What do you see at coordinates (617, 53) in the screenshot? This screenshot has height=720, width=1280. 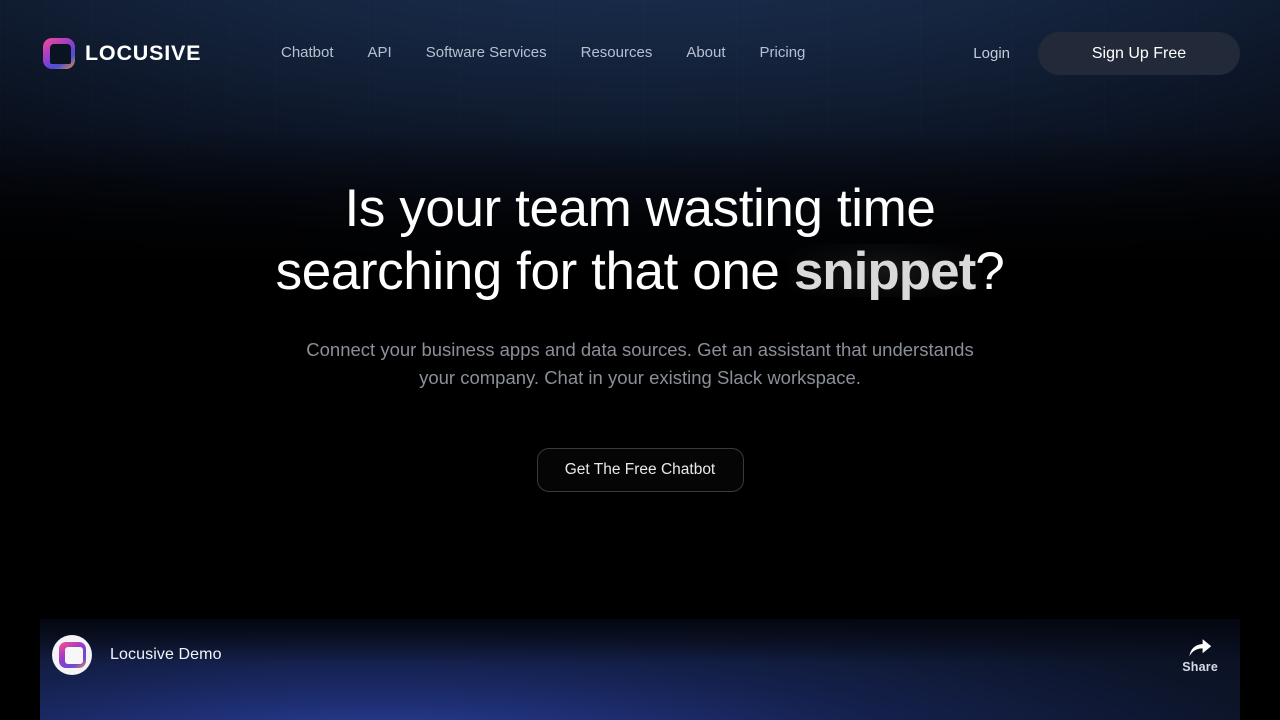 I see `nav-item-resources: Resources` at bounding box center [617, 53].